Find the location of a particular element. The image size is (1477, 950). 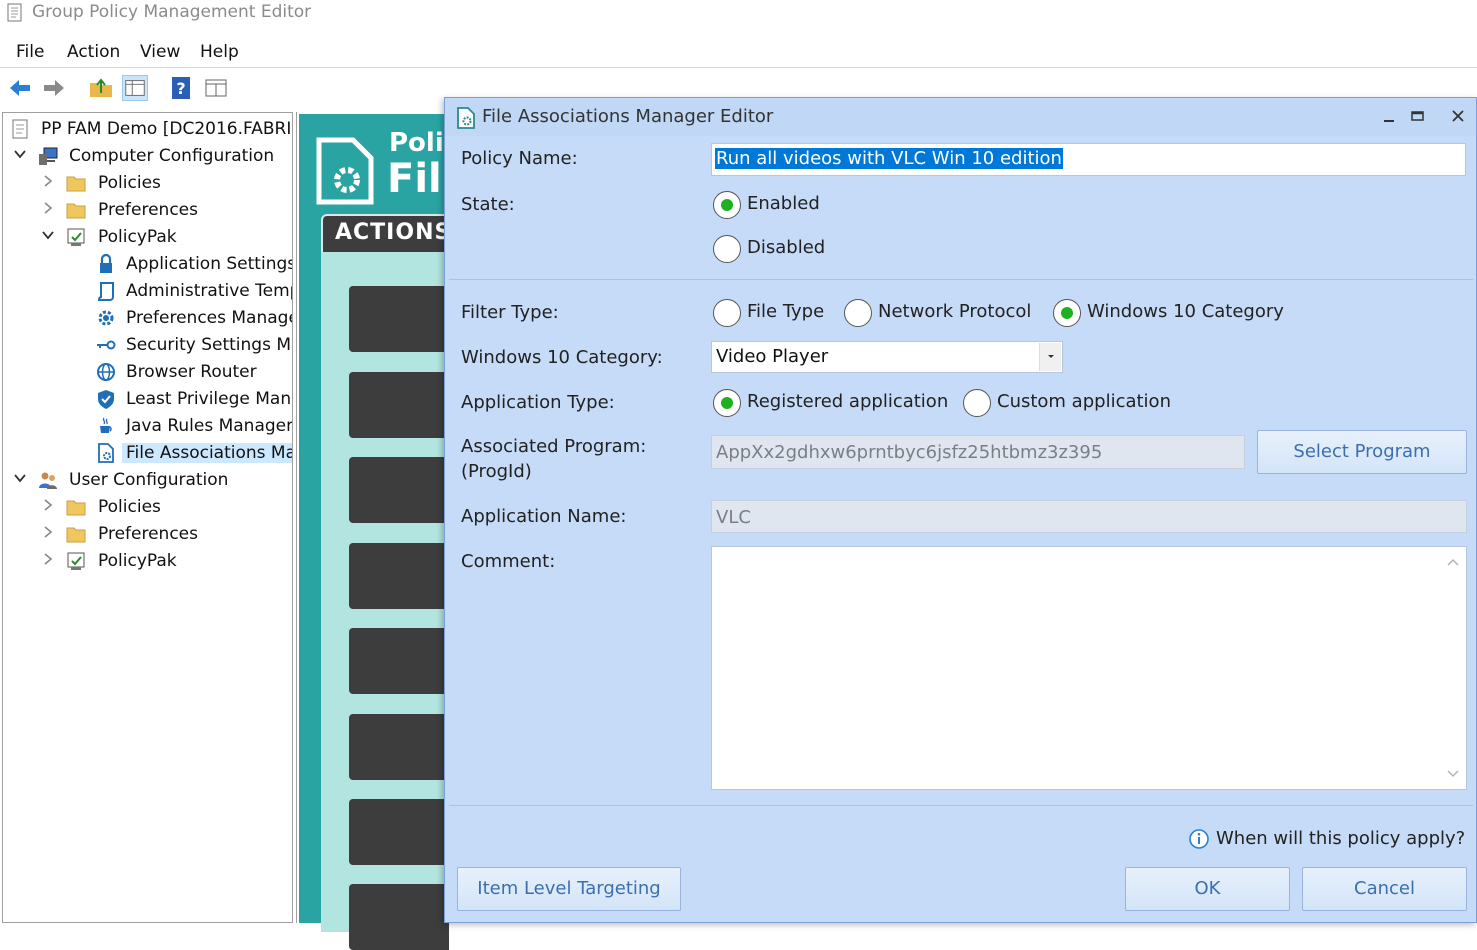

assoc-program-value: AppXx2gdhxw6prntbyc6jsfz25htbmz3z395 is located at coordinates (909, 452).